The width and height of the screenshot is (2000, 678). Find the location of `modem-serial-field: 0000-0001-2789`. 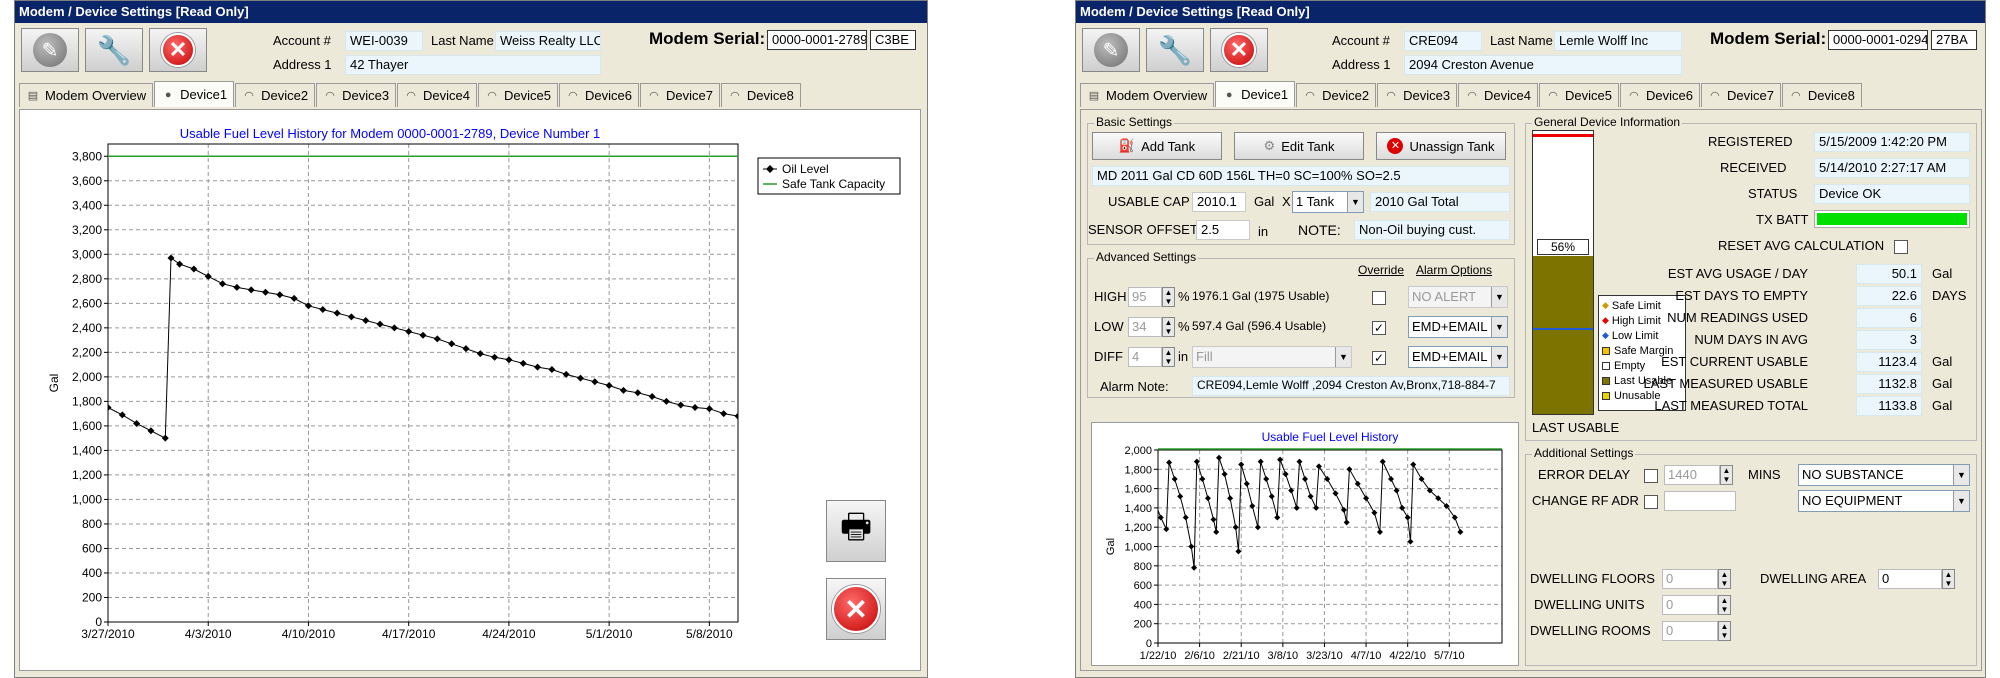

modem-serial-field: 0000-0001-2789 is located at coordinates (817, 40).